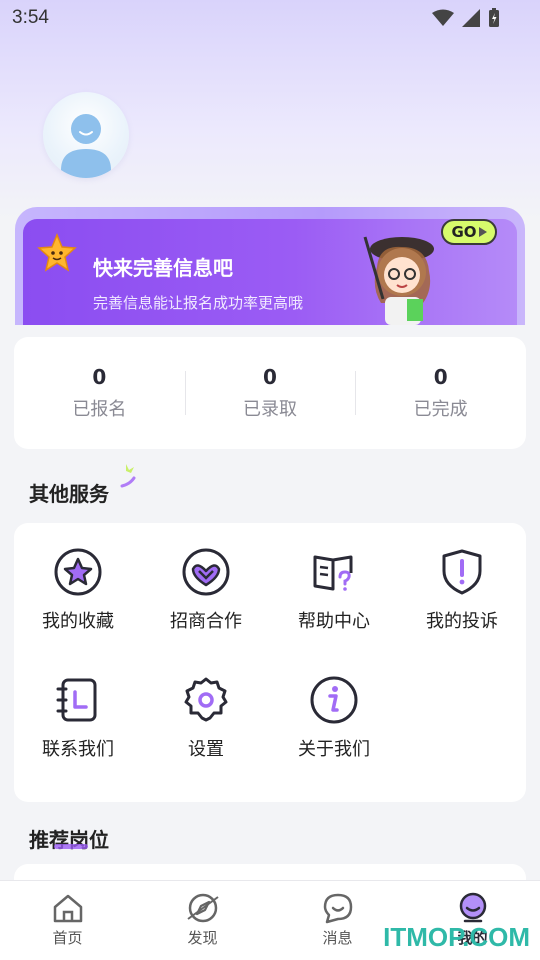  What do you see at coordinates (78, 621) in the screenshot?
I see `service-label: 我的收藏` at bounding box center [78, 621].